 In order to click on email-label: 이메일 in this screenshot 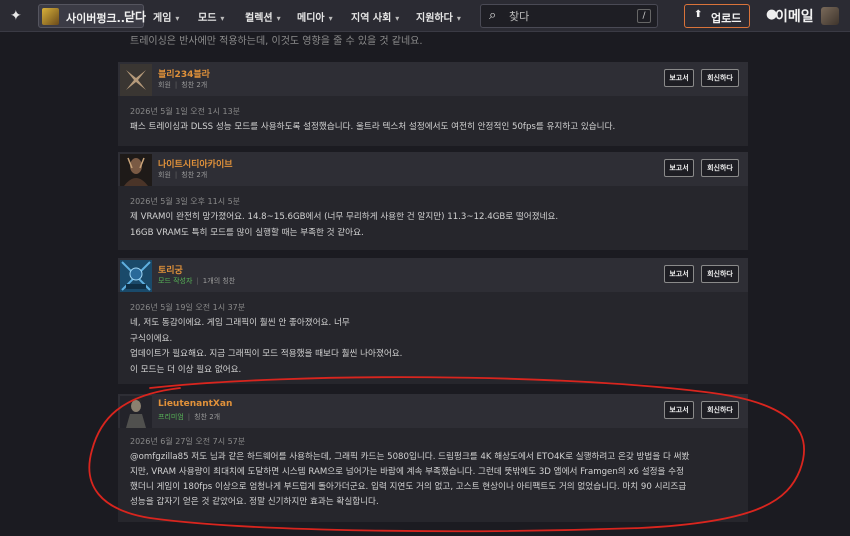, I will do `click(794, 16)`.